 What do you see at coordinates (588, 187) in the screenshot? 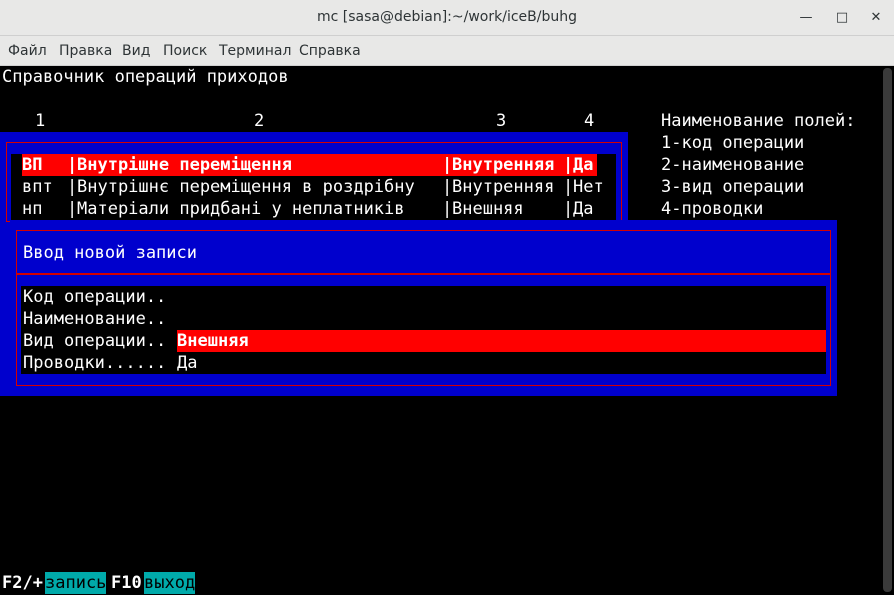
I see `row-post: Нет` at bounding box center [588, 187].